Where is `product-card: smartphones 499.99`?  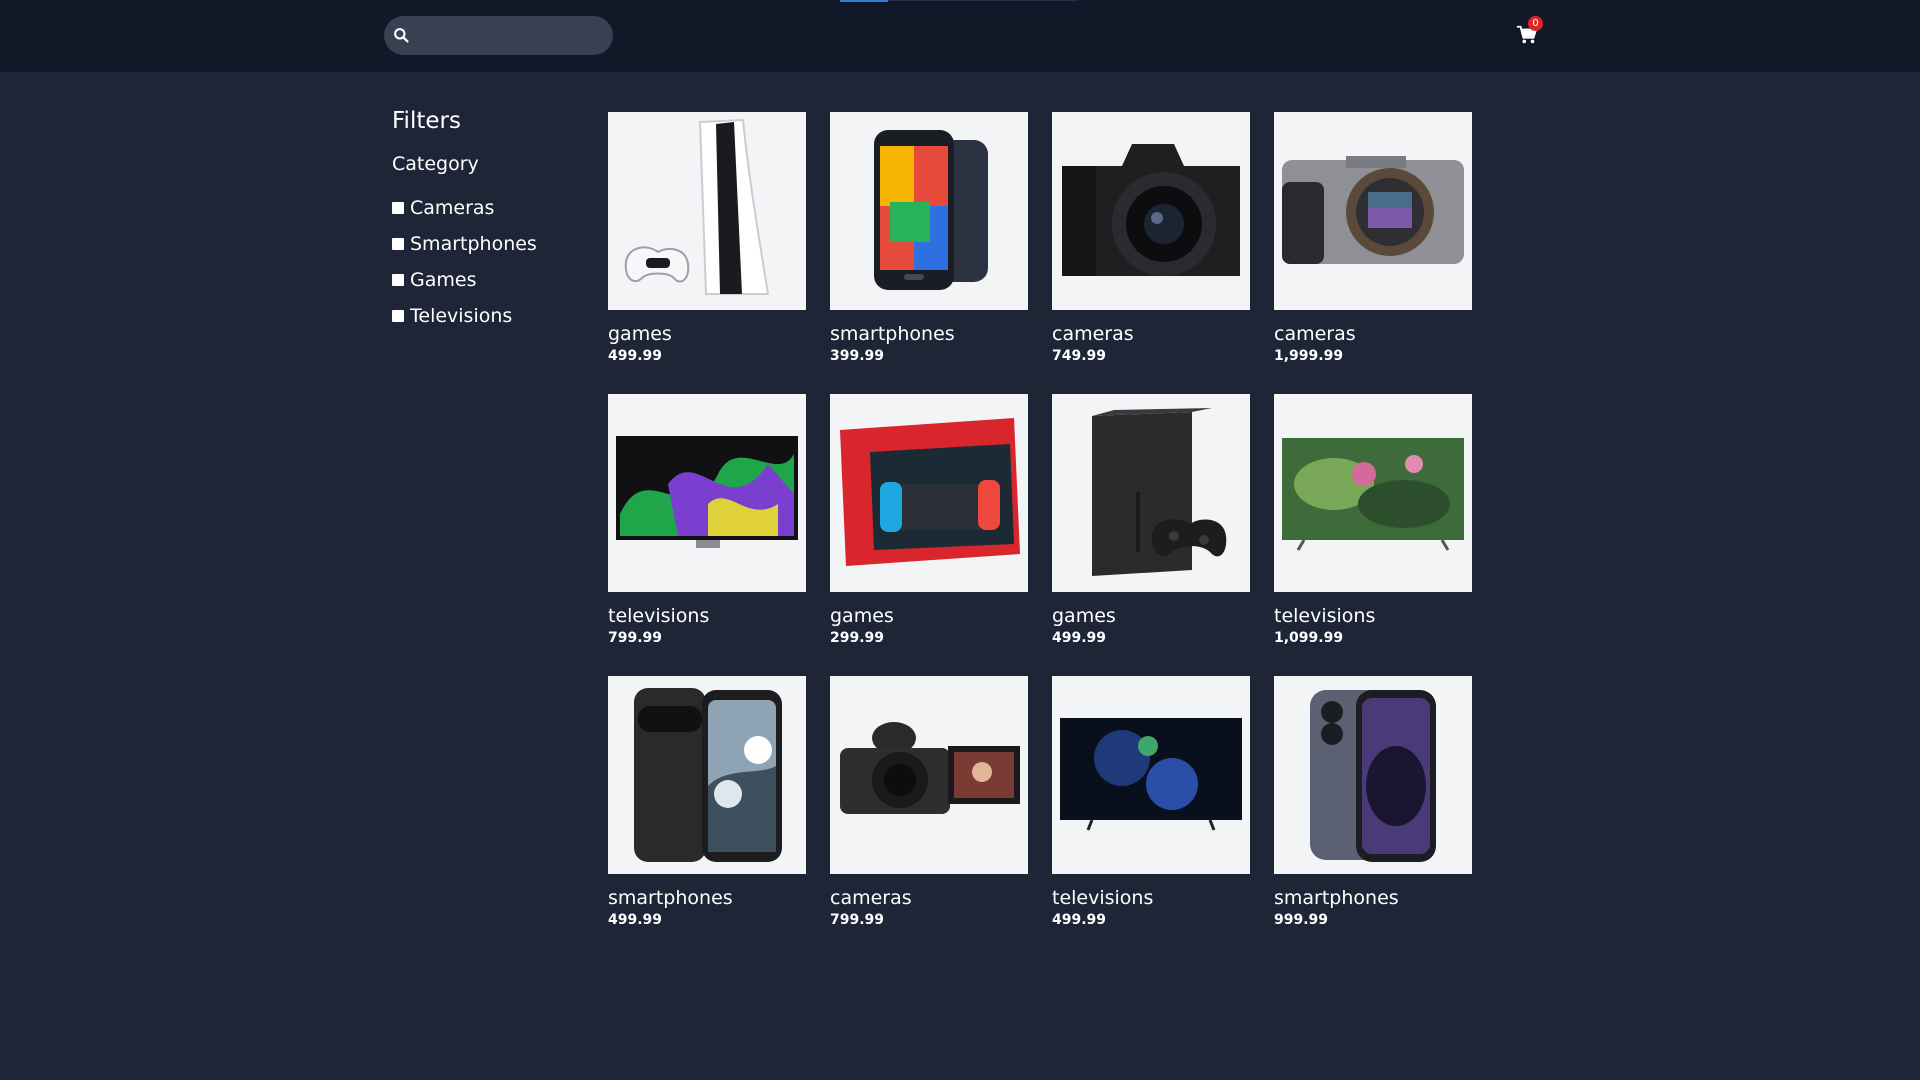 product-card: smartphones 499.99 is located at coordinates (707, 817).